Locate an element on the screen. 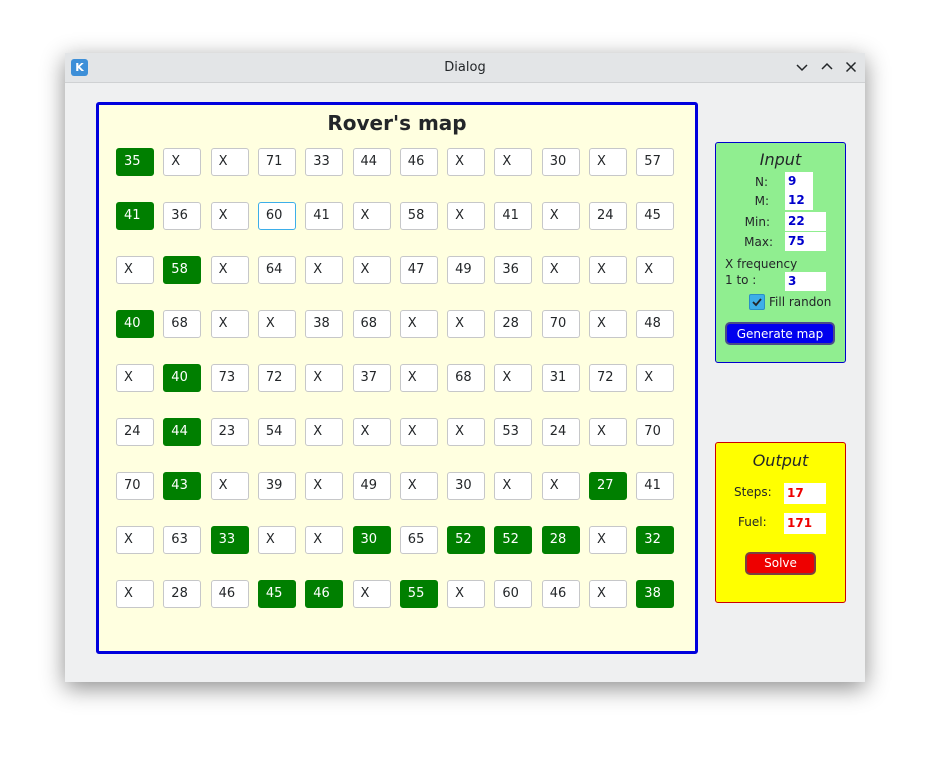 Image resolution: width=930 pixels, height=759 pixels. map-cell: 47 is located at coordinates (418, 270).